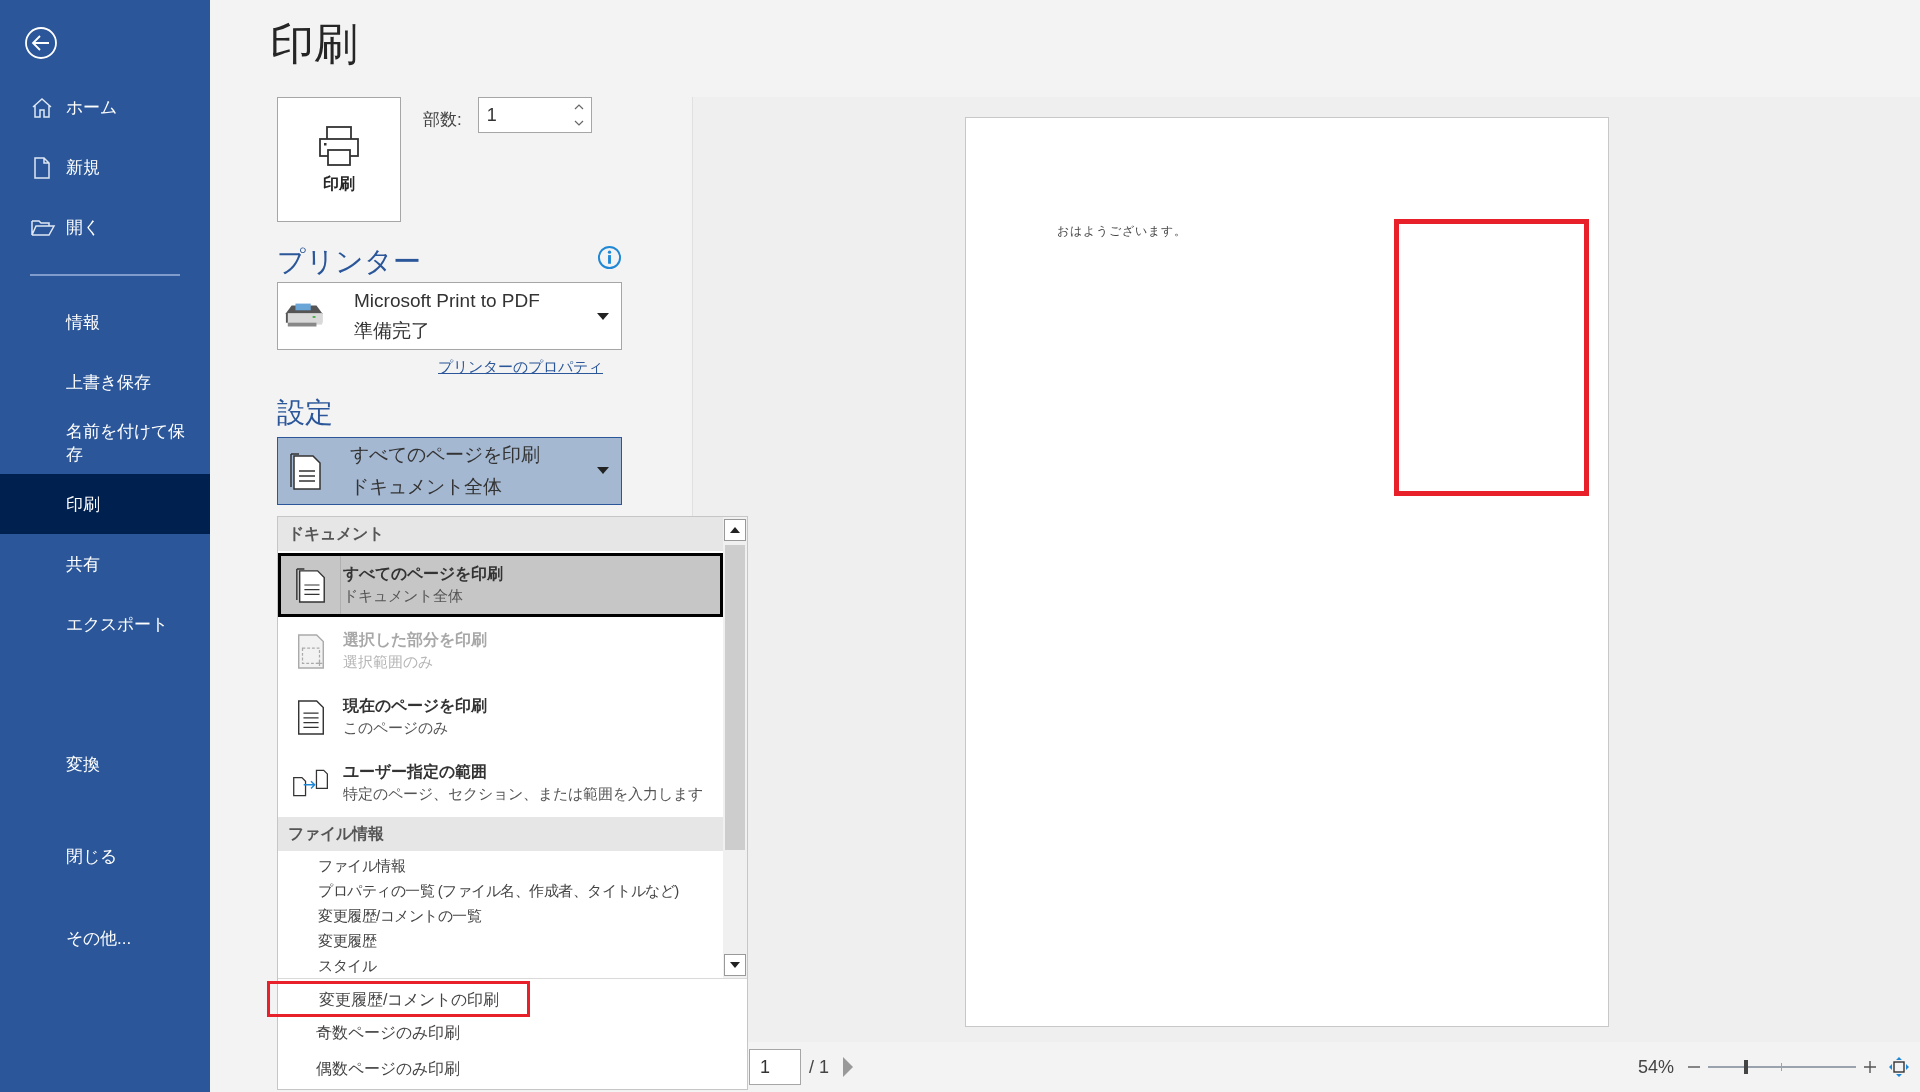  I want to click on zoom-slider, so click(1782, 1067).